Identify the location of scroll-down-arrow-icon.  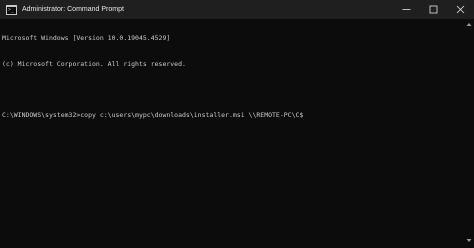
(469, 240).